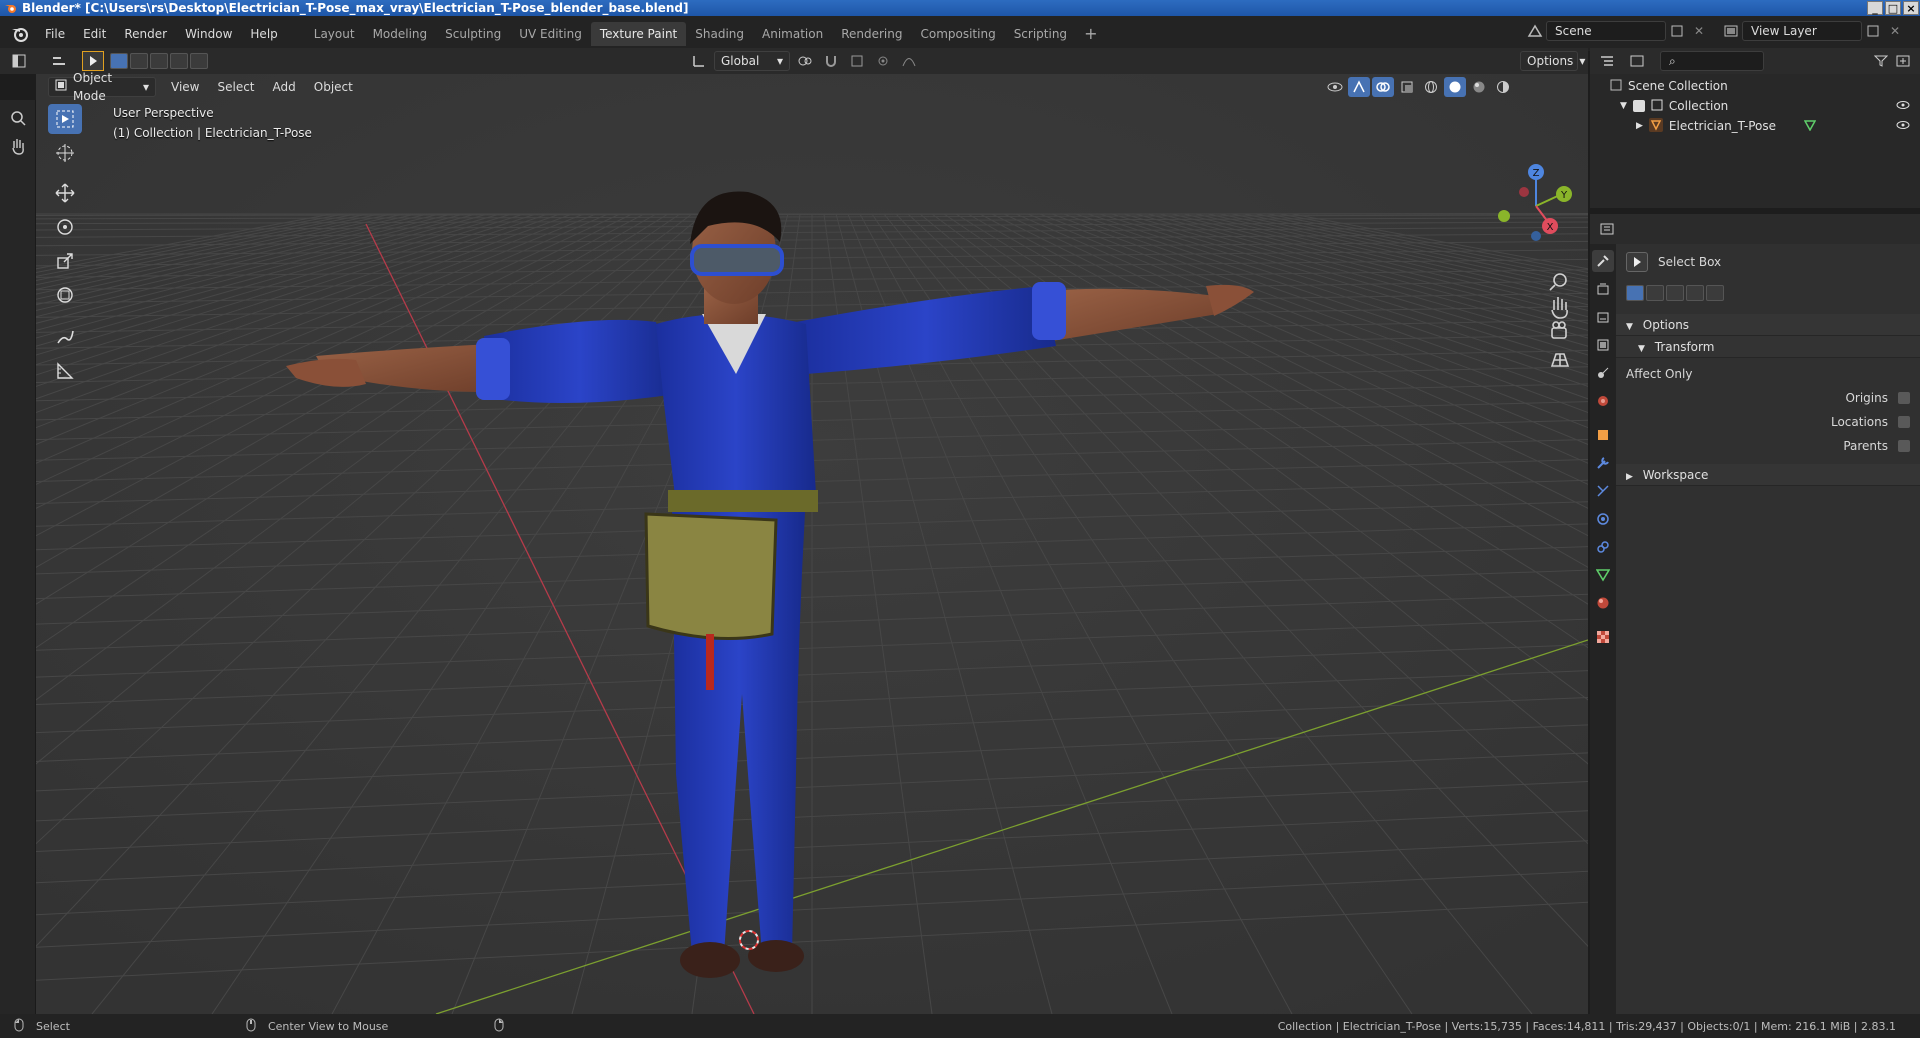 The image size is (1920, 1038). What do you see at coordinates (1479, 87) in the screenshot?
I see `material-preview-icon` at bounding box center [1479, 87].